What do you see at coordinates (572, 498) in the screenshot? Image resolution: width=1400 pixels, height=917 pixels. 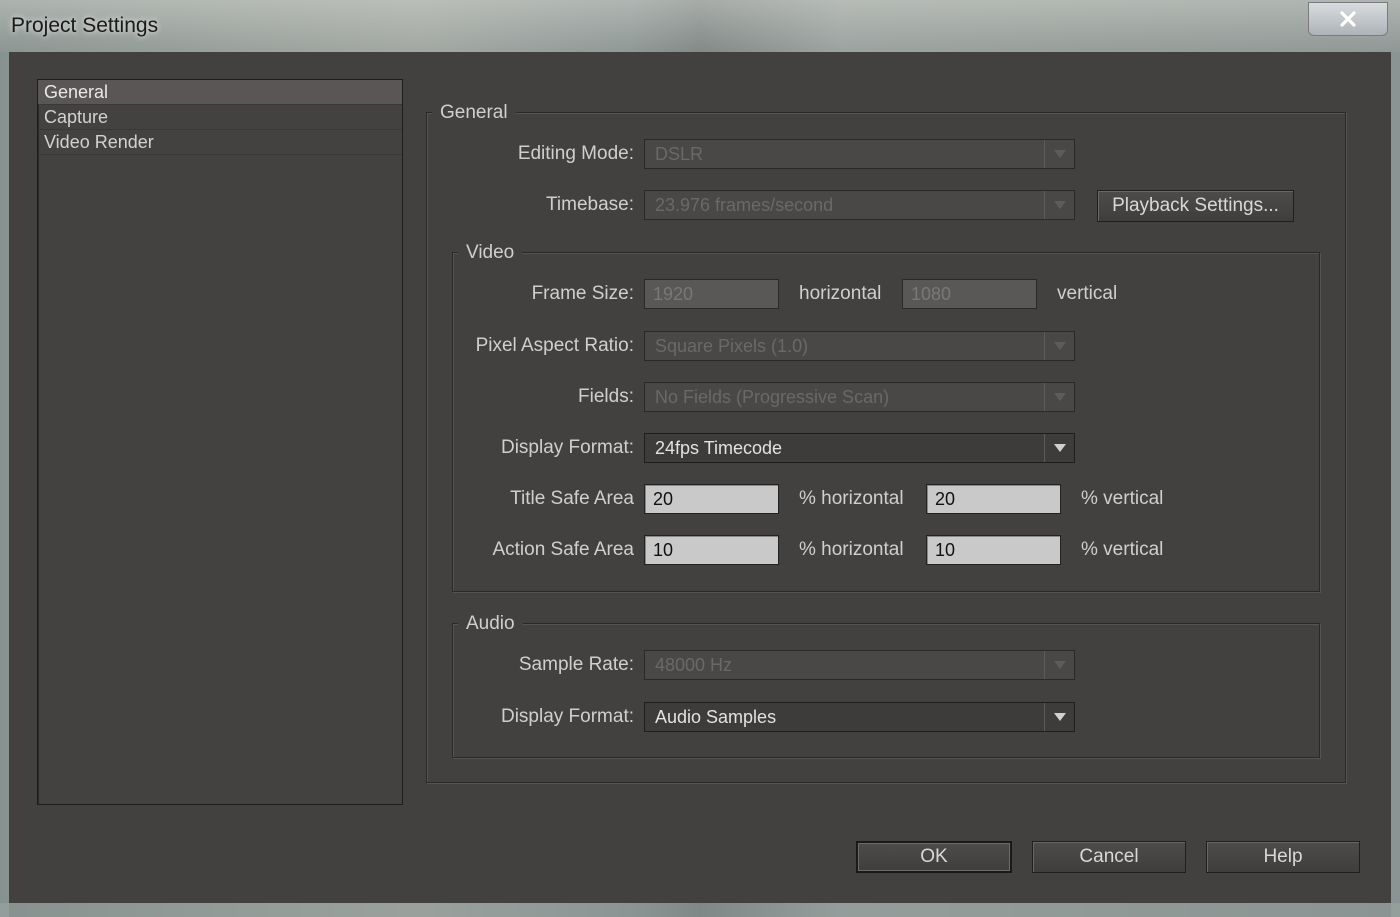 I see `title-safe-area-label: Title Safe Area` at bounding box center [572, 498].